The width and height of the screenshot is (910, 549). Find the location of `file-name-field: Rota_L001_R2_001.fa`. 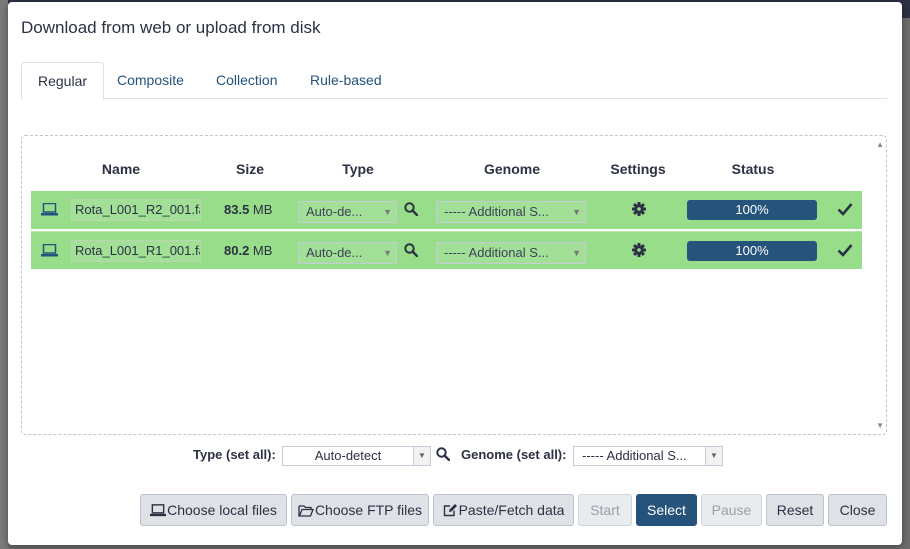

file-name-field: Rota_L001_R2_001.fa is located at coordinates (136, 210).